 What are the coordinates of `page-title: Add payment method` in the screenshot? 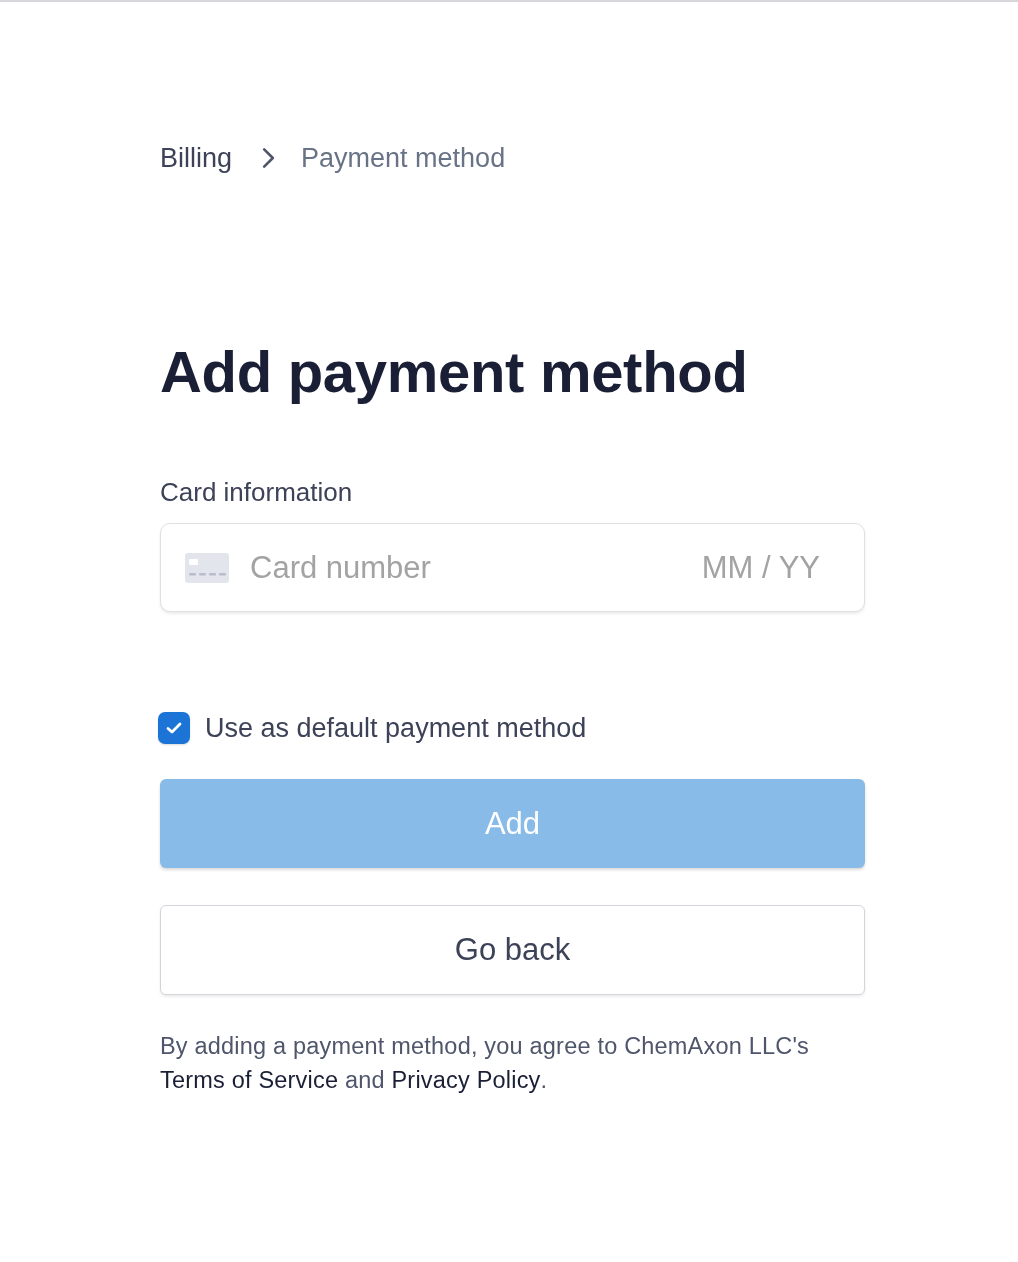 It's located at (454, 372).